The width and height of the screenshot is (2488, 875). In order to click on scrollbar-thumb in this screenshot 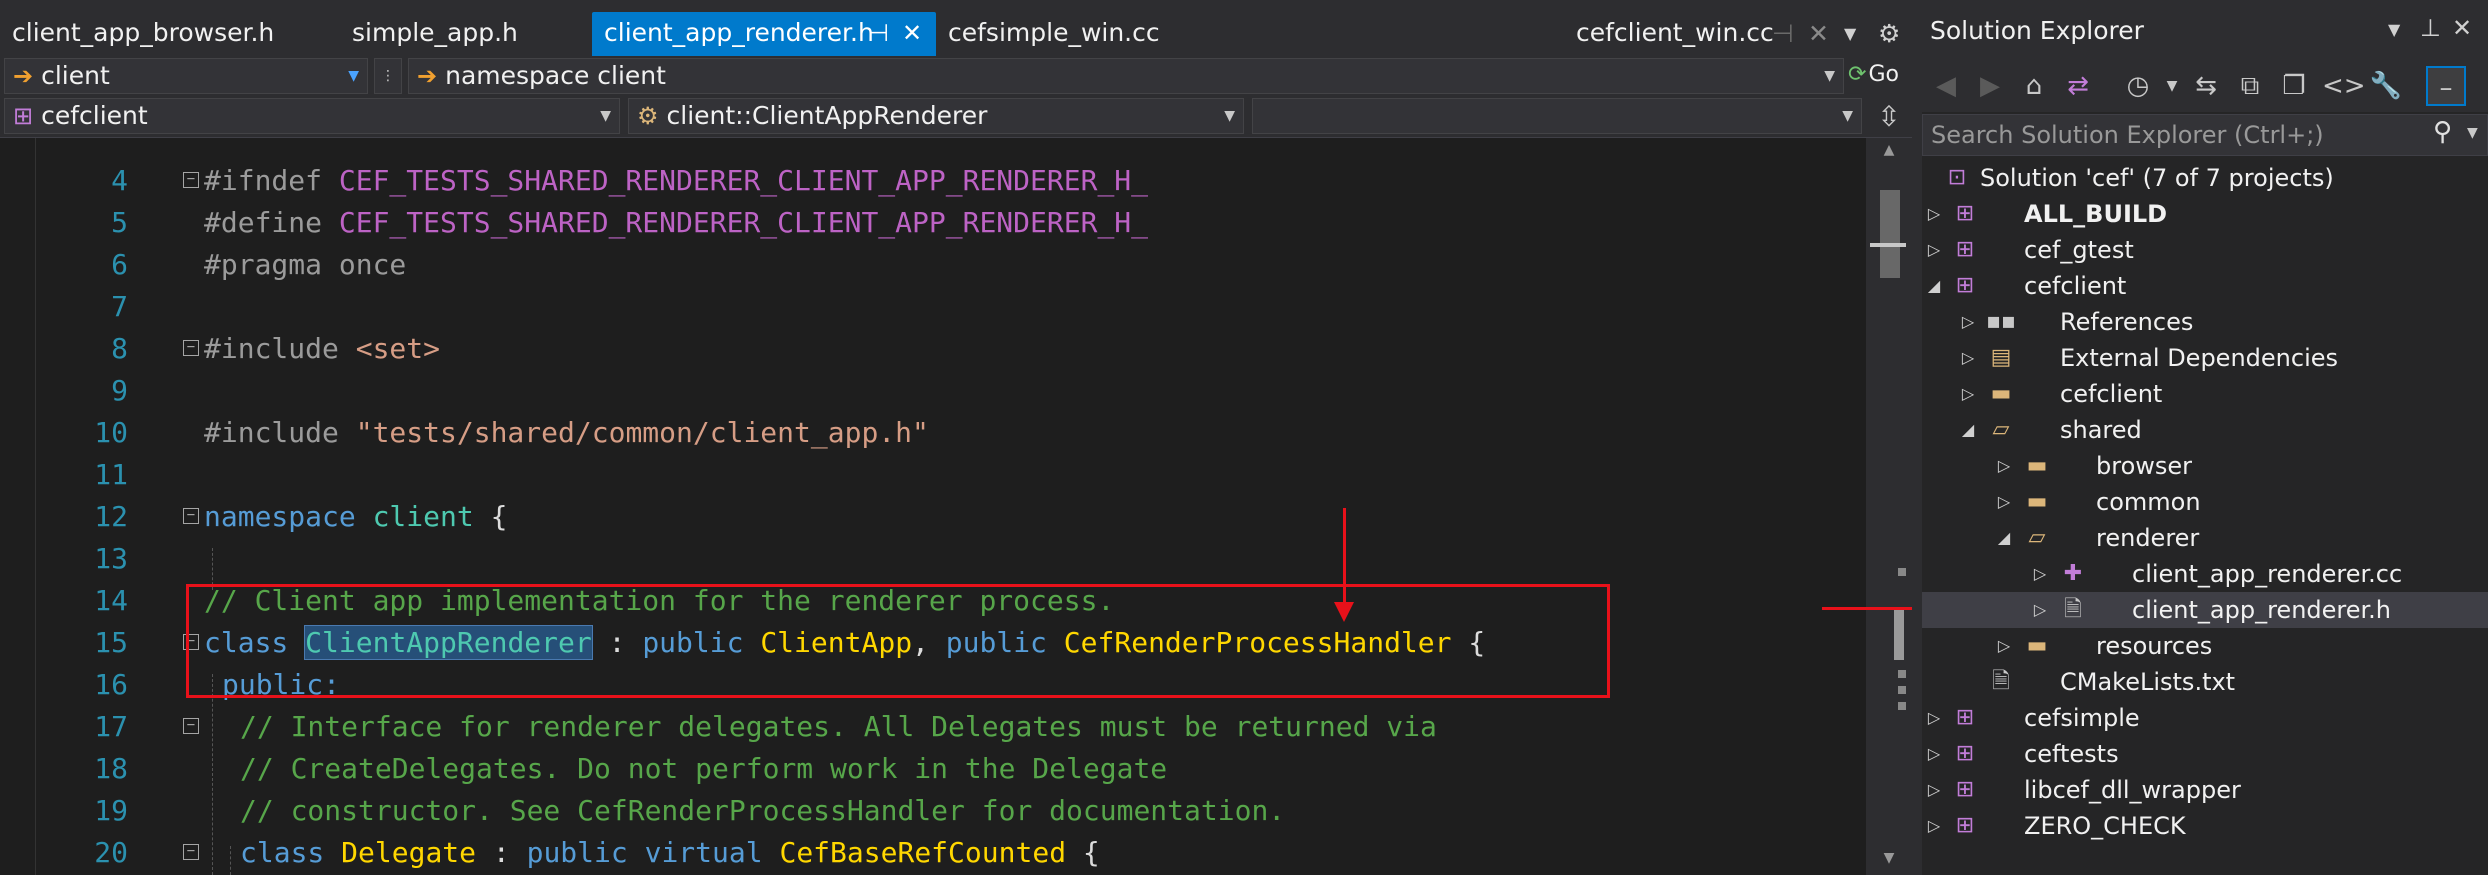, I will do `click(1890, 234)`.